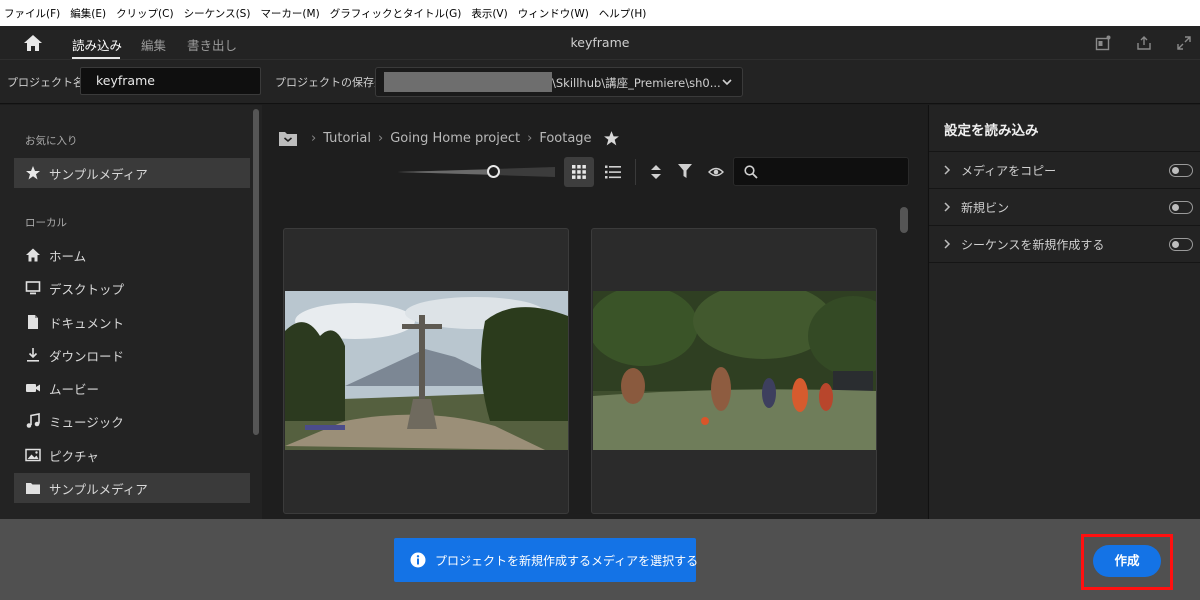  Describe the element at coordinates (170, 81) in the screenshot. I see `project-name-input: keyframe` at that location.